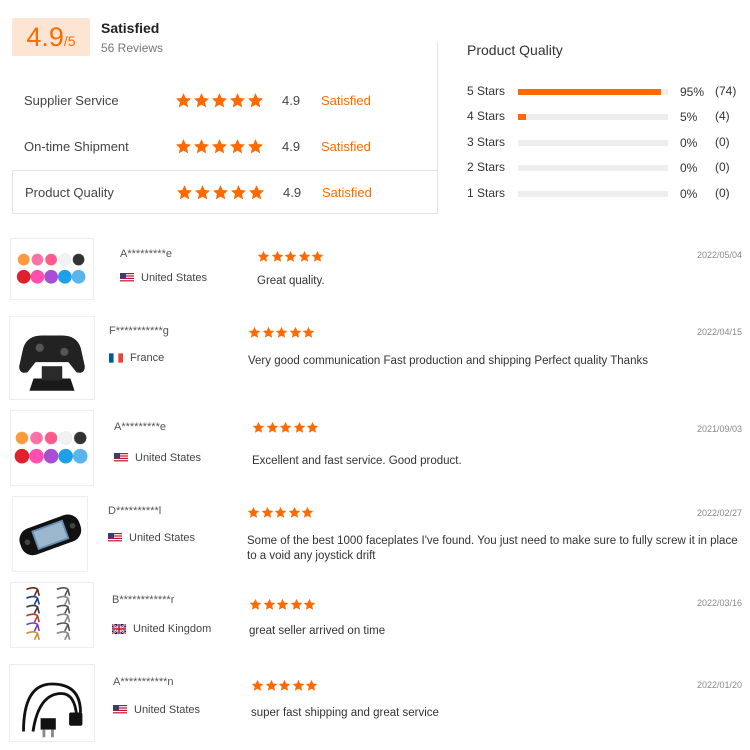  What do you see at coordinates (52, 358) in the screenshot?
I see `controller-stand-image` at bounding box center [52, 358].